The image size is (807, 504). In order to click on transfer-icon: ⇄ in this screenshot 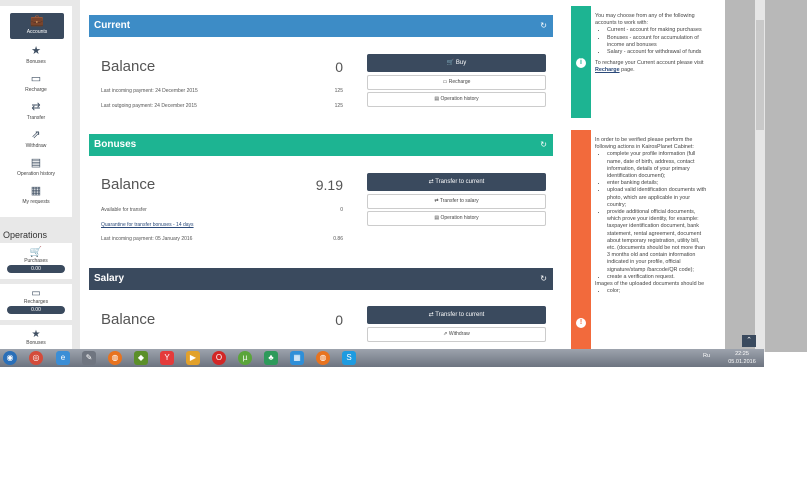, I will do `click(36, 107)`.